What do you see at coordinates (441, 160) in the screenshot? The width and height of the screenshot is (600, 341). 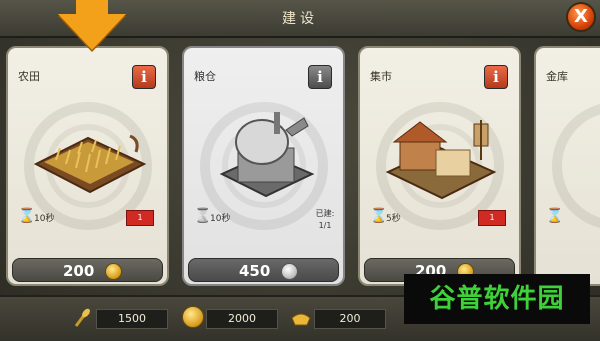 I see `market-building-image` at bounding box center [441, 160].